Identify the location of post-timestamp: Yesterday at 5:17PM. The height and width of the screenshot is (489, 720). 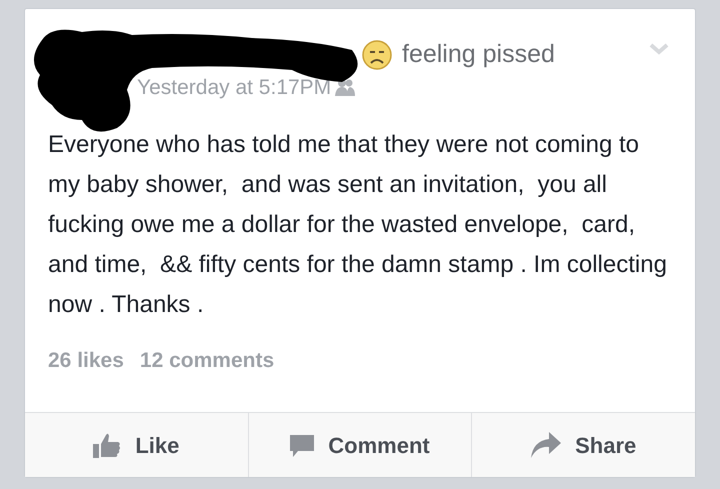
(234, 87).